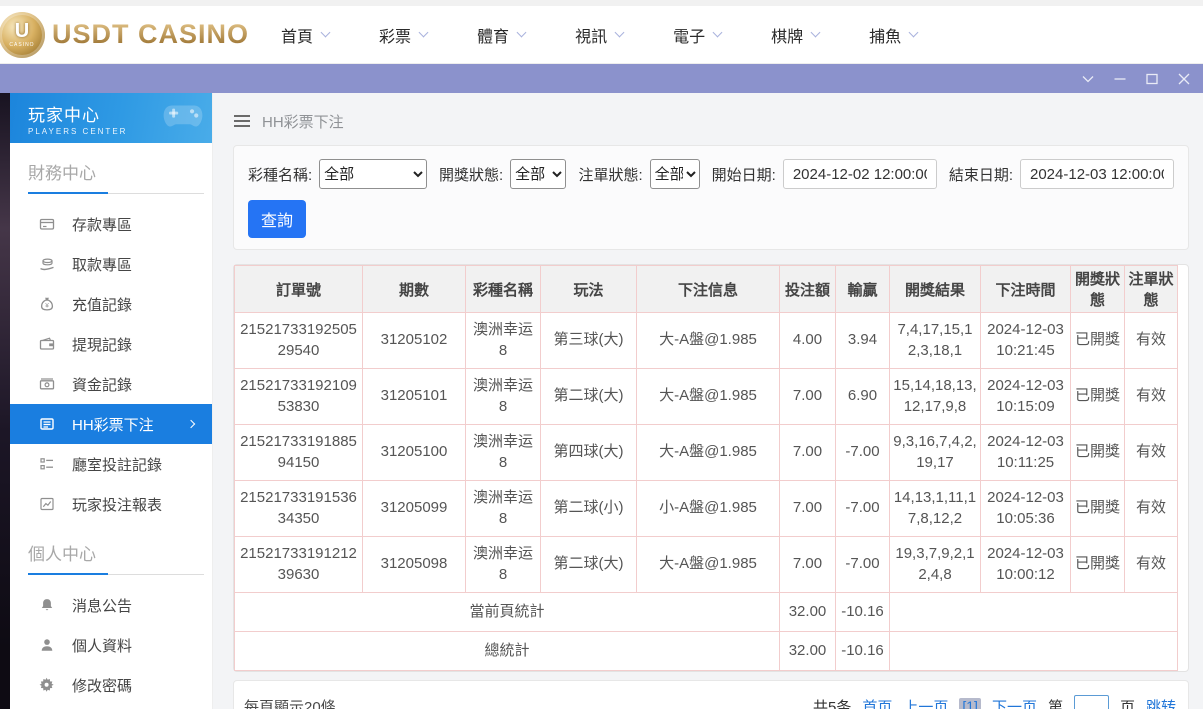 The width and height of the screenshot is (1203, 709). I want to click on sidebar-item-deposit-zone: 存款專區, so click(111, 224).